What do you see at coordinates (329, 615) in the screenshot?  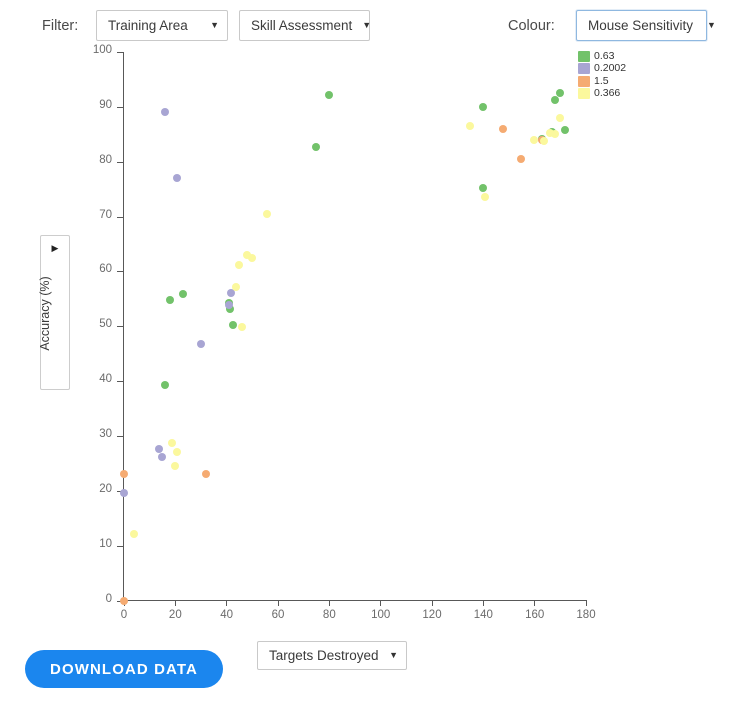 I see `x-tick-label: 80` at bounding box center [329, 615].